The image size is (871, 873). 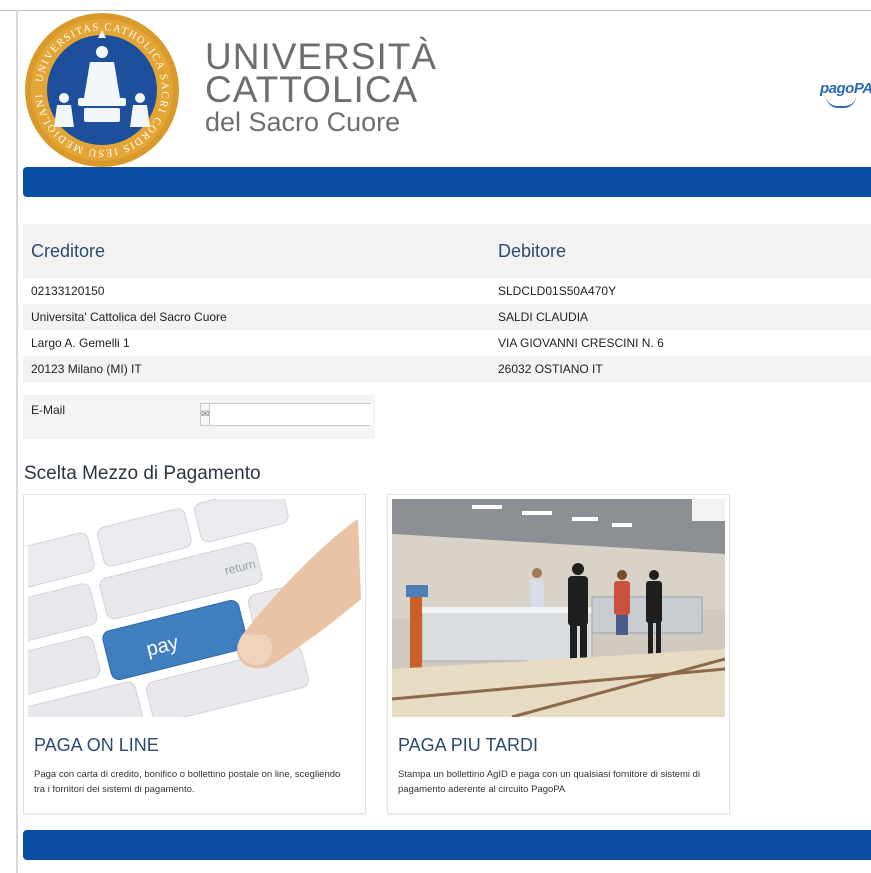 What do you see at coordinates (447, 291) in the screenshot?
I see `parties-row-fiscal-code: 02133120150 SLDCLD01S50A470Y` at bounding box center [447, 291].